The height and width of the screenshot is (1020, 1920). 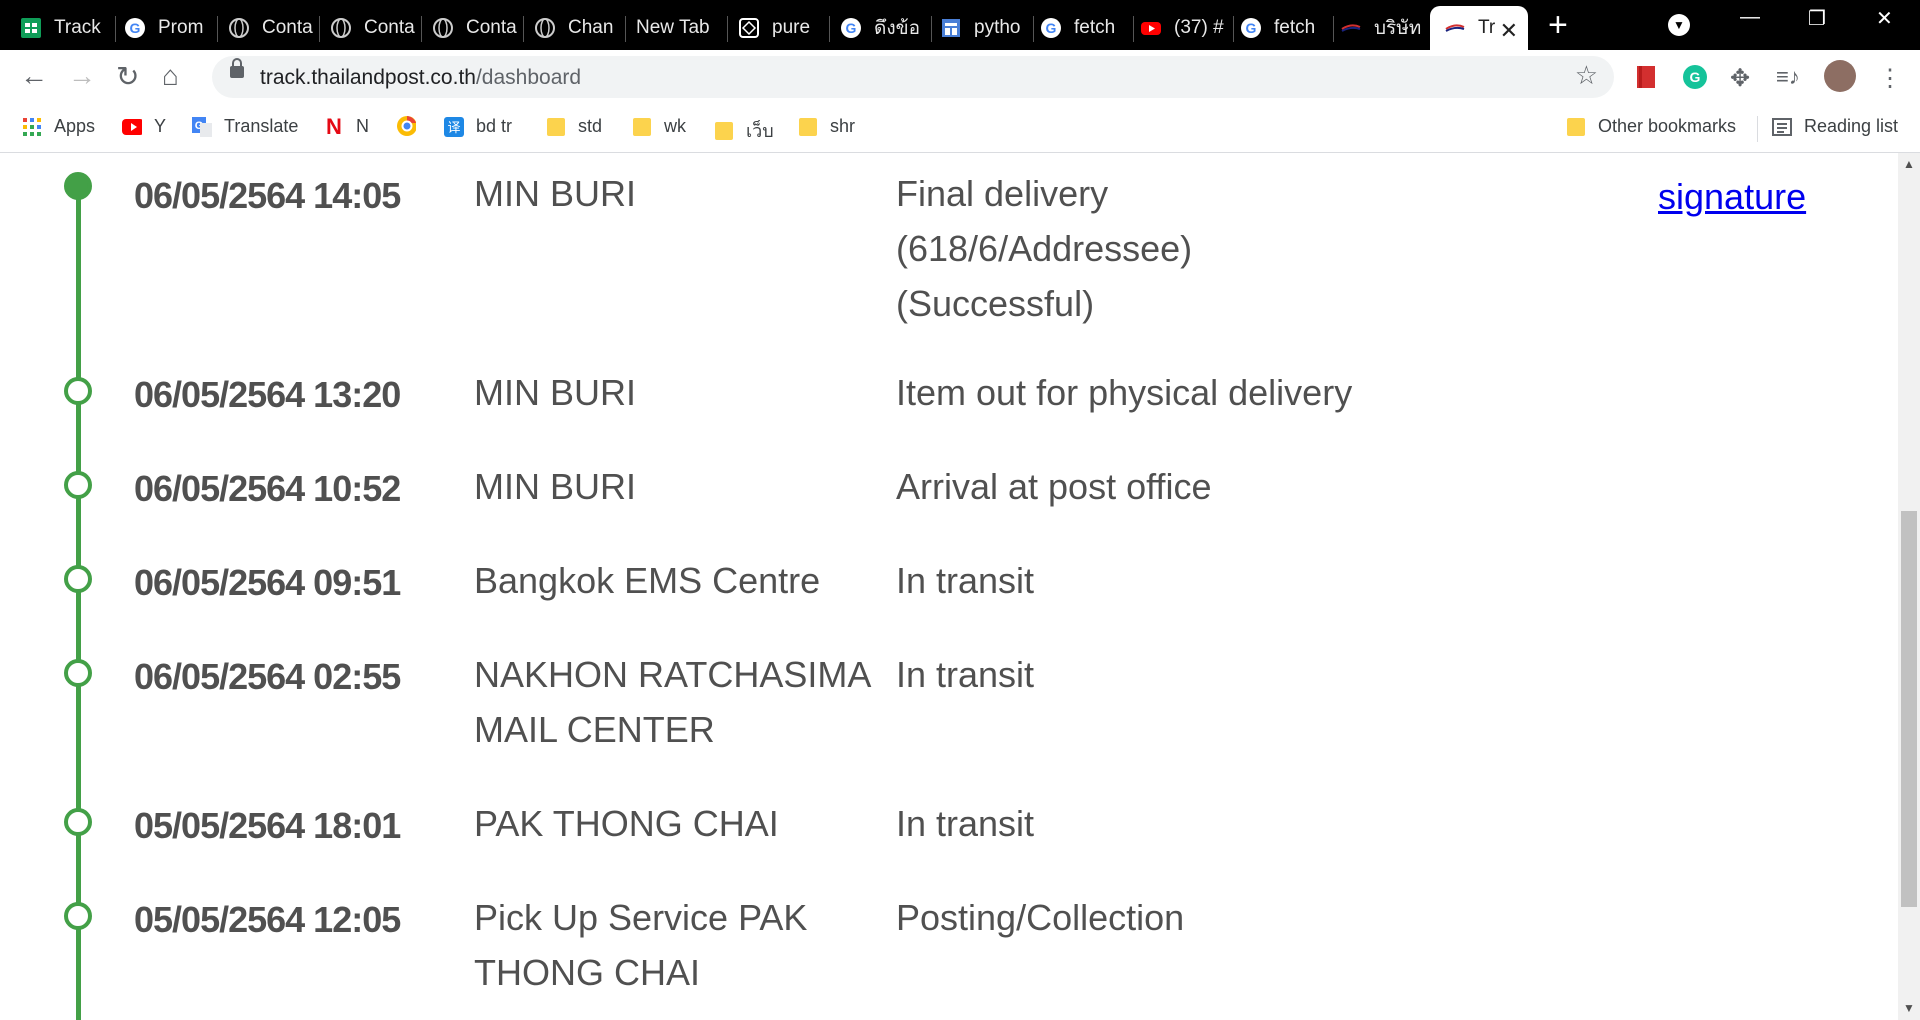 I want to click on event-status: Posting/Collection, so click(x=1040, y=917).